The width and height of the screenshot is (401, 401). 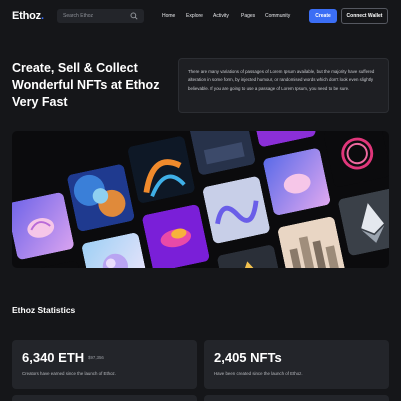 I want to click on nft-tile-purple, so click(x=282, y=139).